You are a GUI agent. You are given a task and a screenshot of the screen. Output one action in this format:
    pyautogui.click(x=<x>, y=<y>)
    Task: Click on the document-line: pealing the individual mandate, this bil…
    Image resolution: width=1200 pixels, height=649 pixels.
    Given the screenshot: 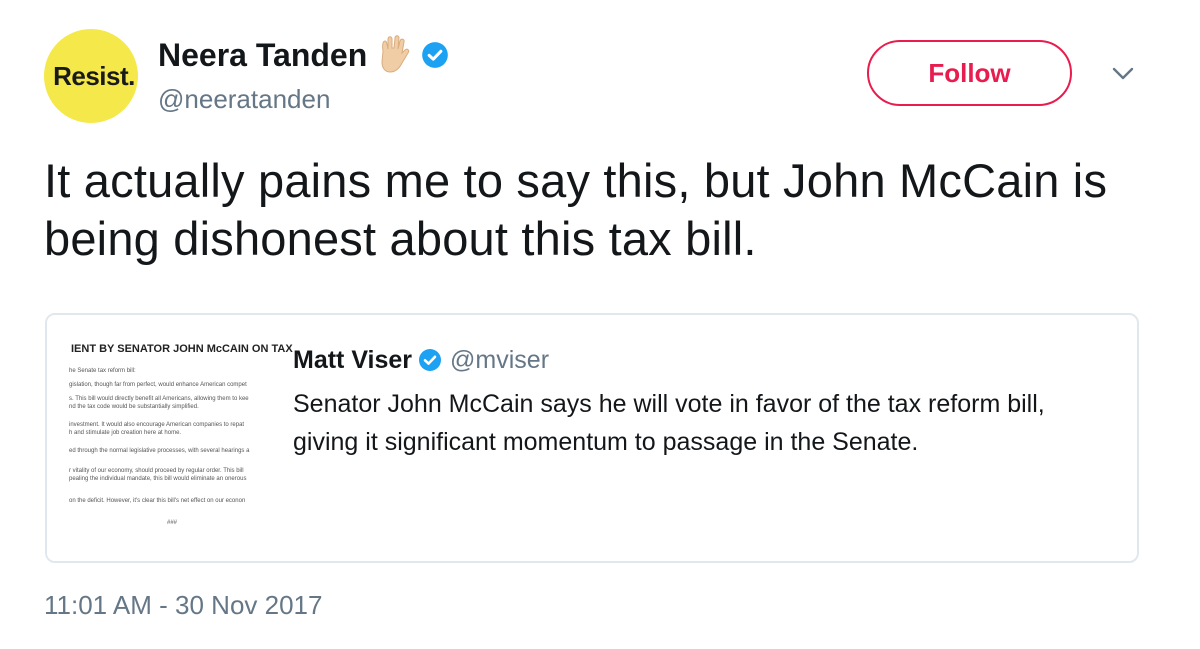 What is the action you would take?
    pyautogui.click(x=158, y=479)
    